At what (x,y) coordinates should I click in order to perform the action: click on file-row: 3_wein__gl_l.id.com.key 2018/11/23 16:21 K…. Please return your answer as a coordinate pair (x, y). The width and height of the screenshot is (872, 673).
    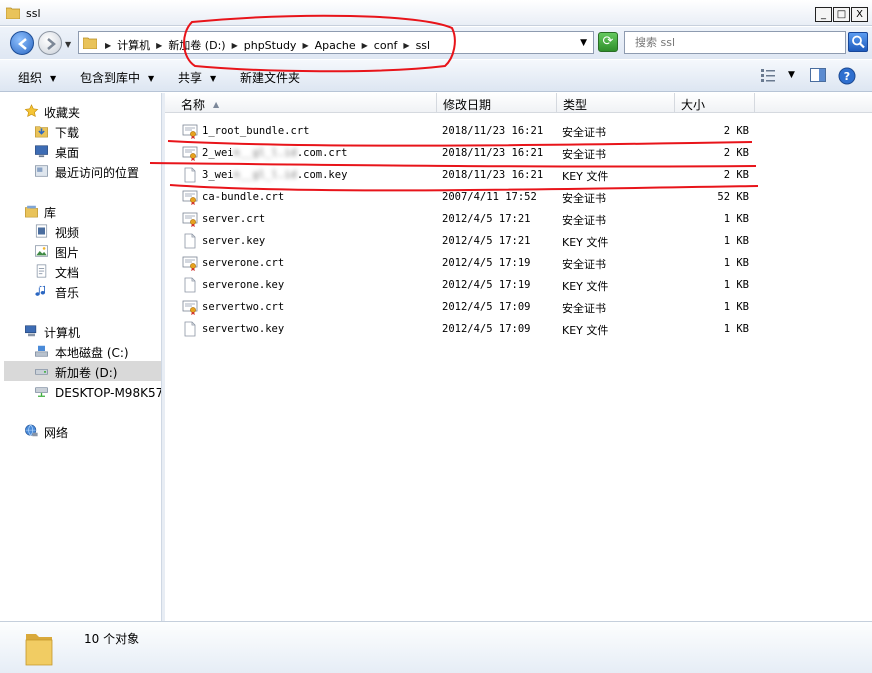
    Looking at the image, I should click on (518, 175).